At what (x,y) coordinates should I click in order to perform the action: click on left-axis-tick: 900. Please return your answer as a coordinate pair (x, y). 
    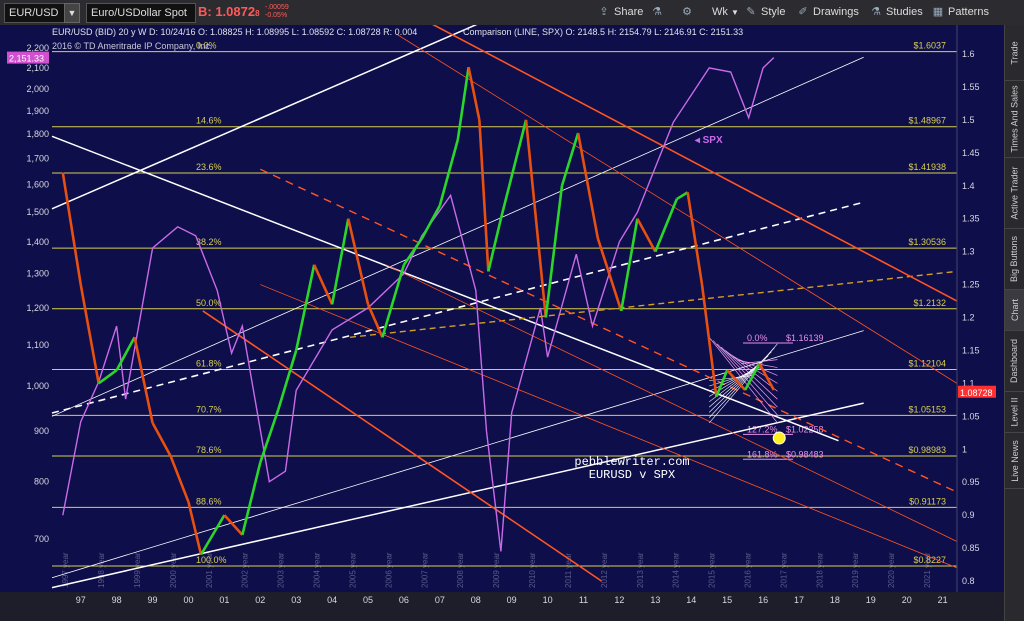
    Looking at the image, I should click on (41, 431).